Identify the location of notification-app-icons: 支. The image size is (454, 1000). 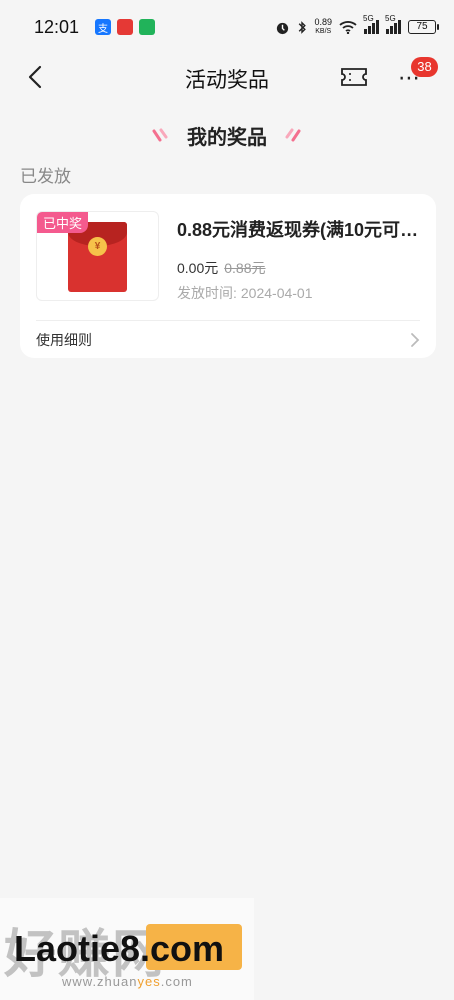
(125, 27).